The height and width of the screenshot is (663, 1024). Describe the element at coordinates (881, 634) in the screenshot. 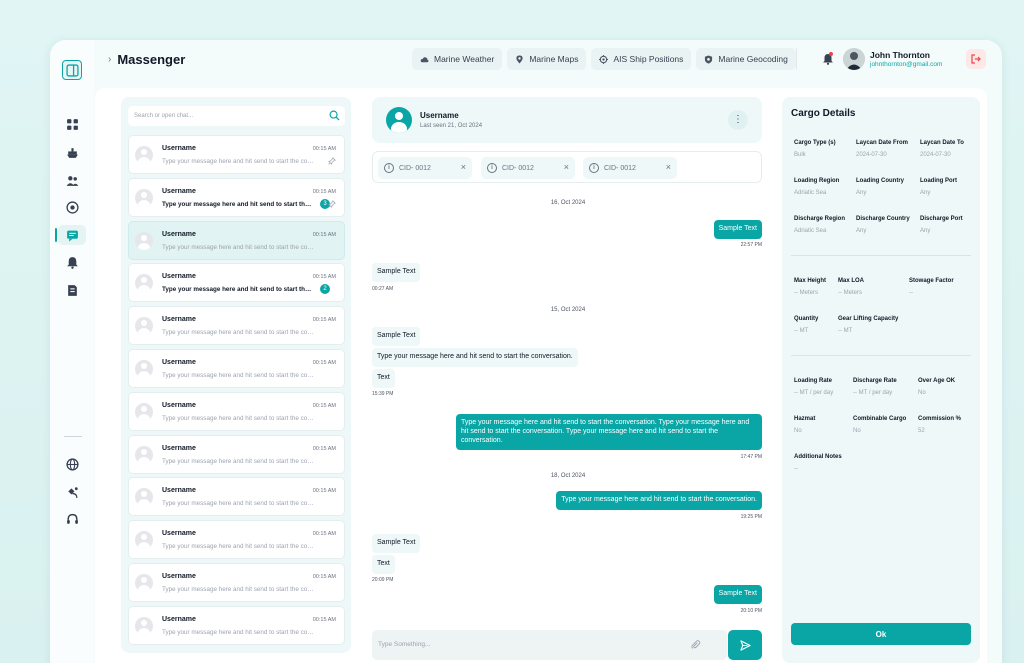

I see `ok-button: Ok` at that location.